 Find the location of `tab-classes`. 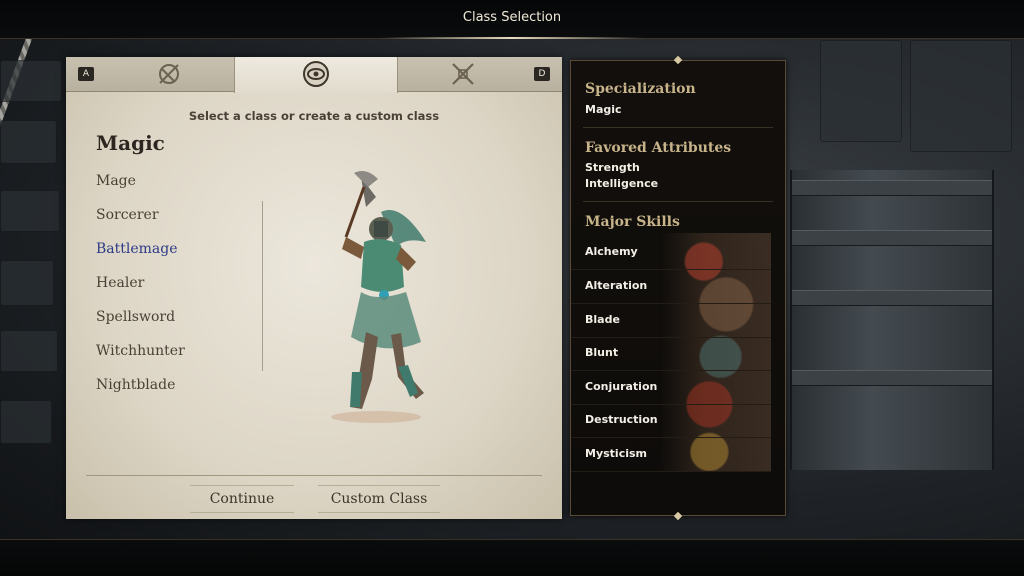

tab-classes is located at coordinates (316, 75).